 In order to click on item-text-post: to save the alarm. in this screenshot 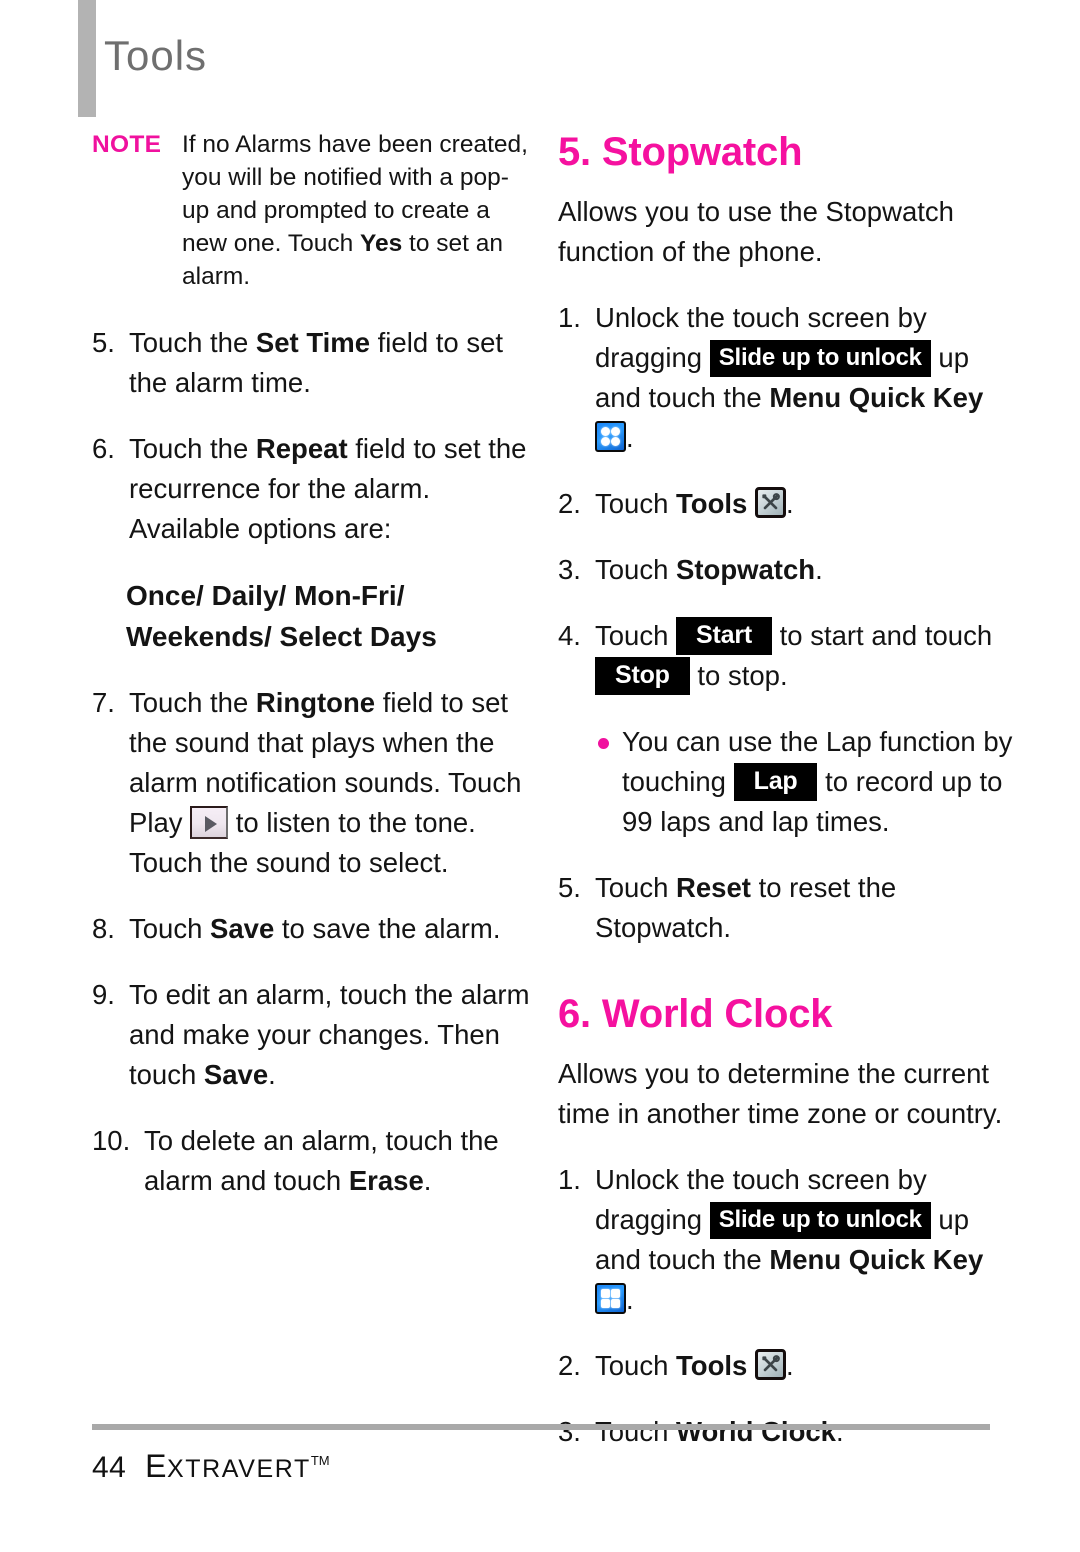, I will do `click(387, 928)`.